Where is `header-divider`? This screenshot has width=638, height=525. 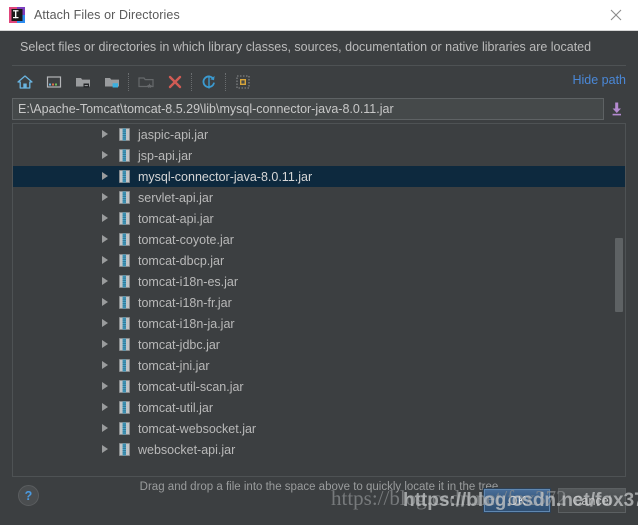
header-divider is located at coordinates (319, 65).